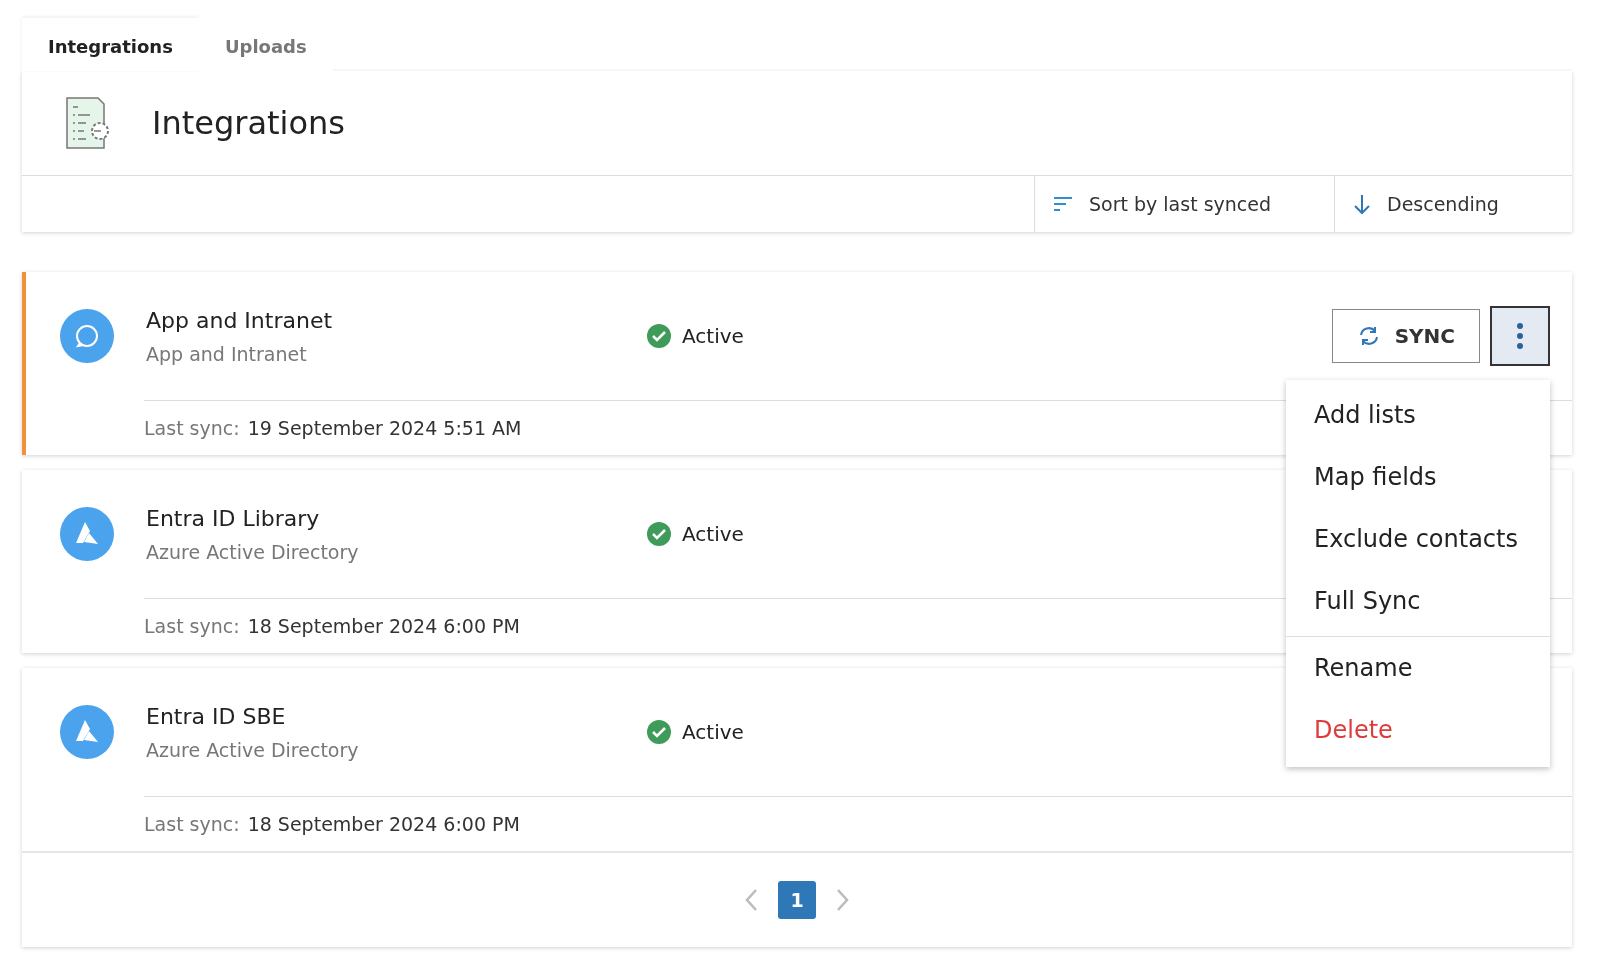  What do you see at coordinates (88, 123) in the screenshot?
I see `document-gear-icon` at bounding box center [88, 123].